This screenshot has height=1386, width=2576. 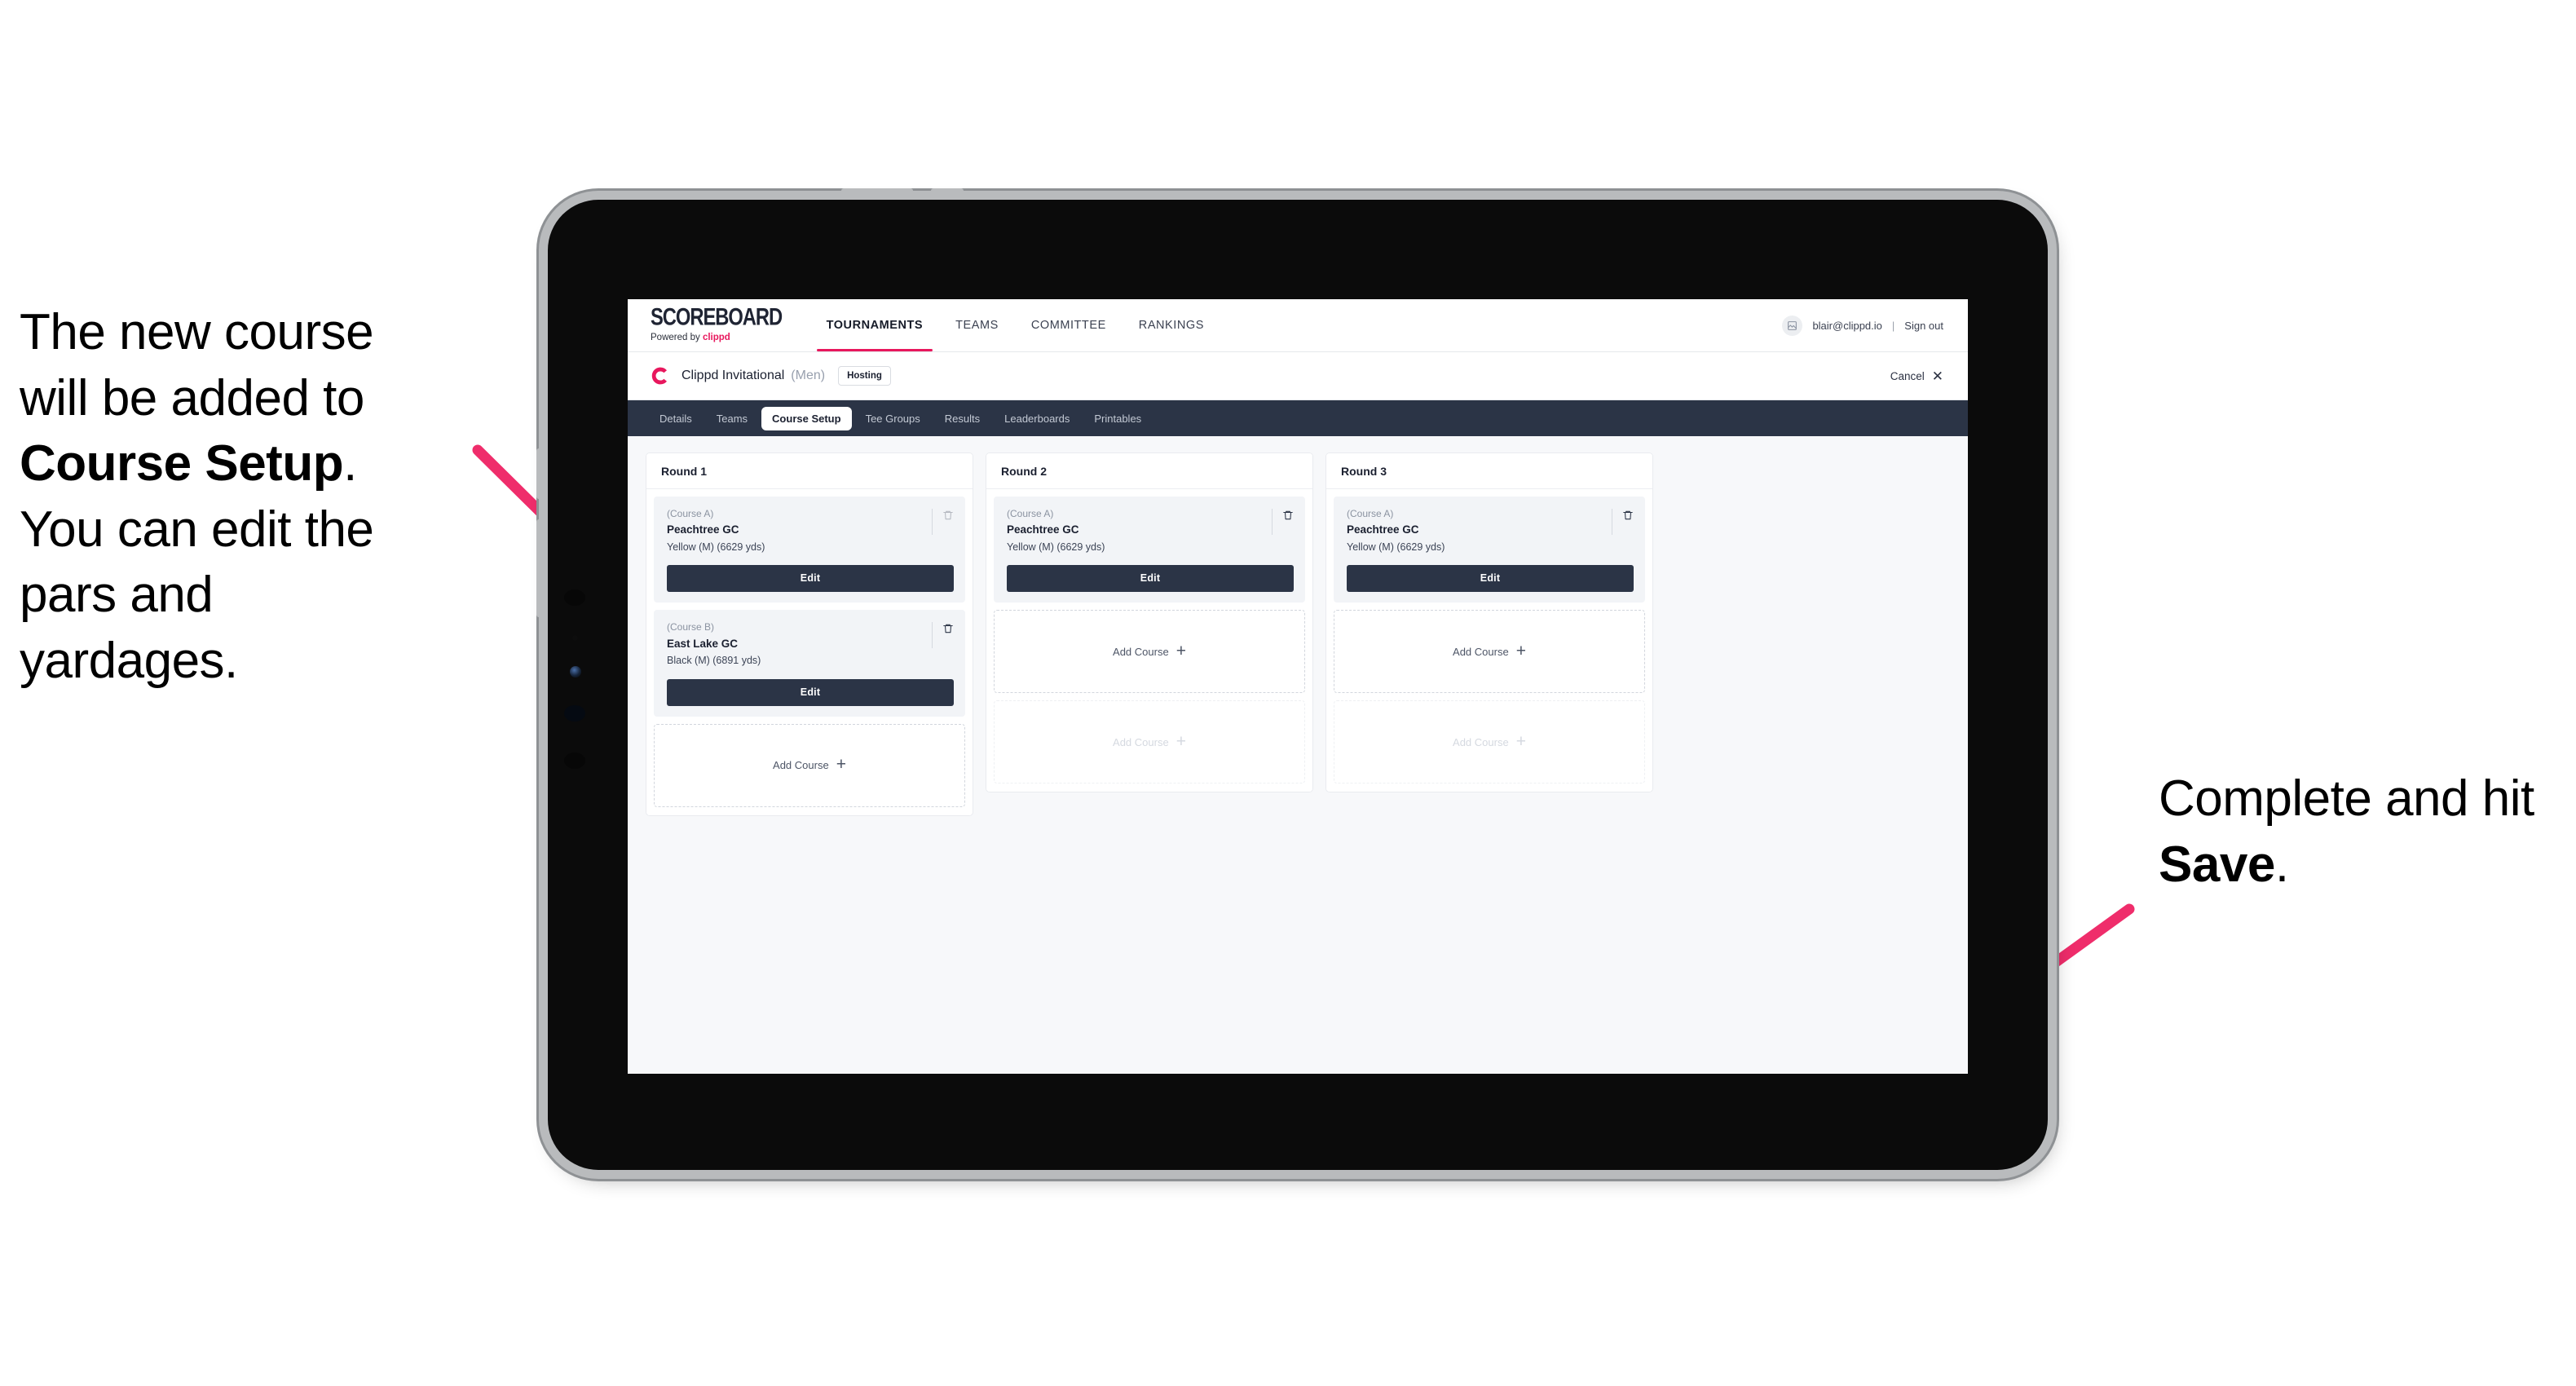 What do you see at coordinates (1489, 471) in the screenshot?
I see `round-title: Round 3` at bounding box center [1489, 471].